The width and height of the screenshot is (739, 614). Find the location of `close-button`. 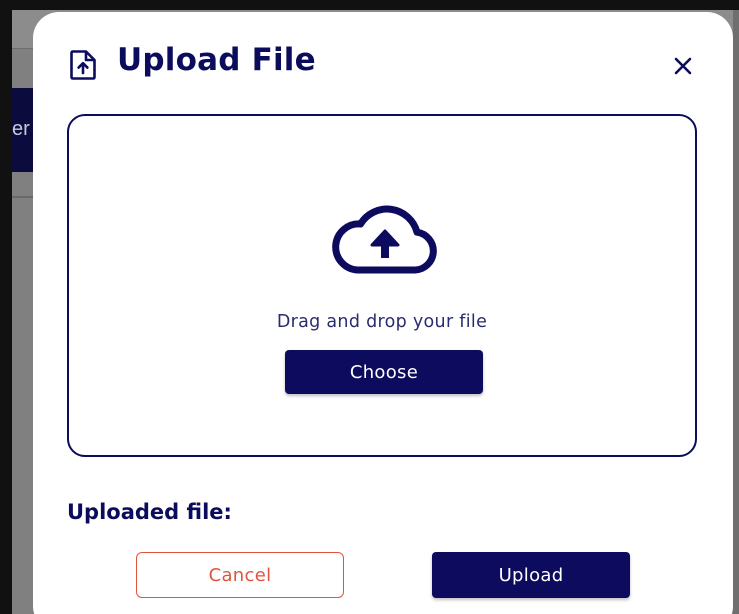

close-button is located at coordinates (683, 66).